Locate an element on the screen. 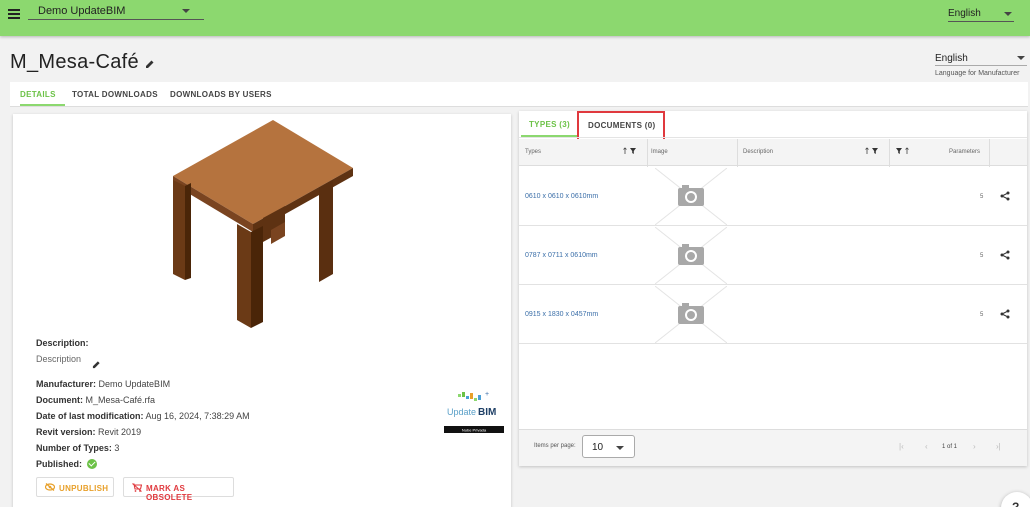  column-header-types: Types is located at coordinates (533, 152).